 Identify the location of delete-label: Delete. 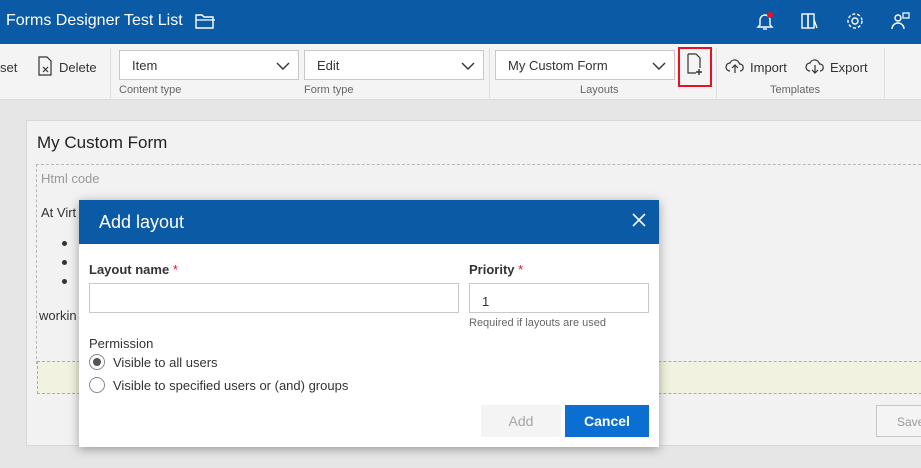
(78, 67).